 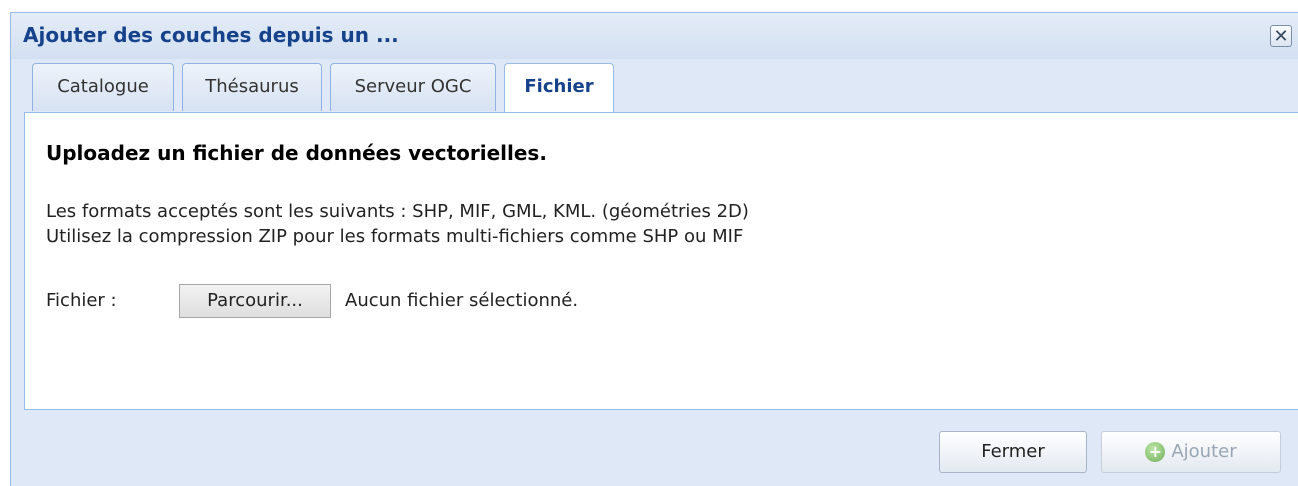 What do you see at coordinates (1155, 452) in the screenshot?
I see `plus-circle-icon: +` at bounding box center [1155, 452].